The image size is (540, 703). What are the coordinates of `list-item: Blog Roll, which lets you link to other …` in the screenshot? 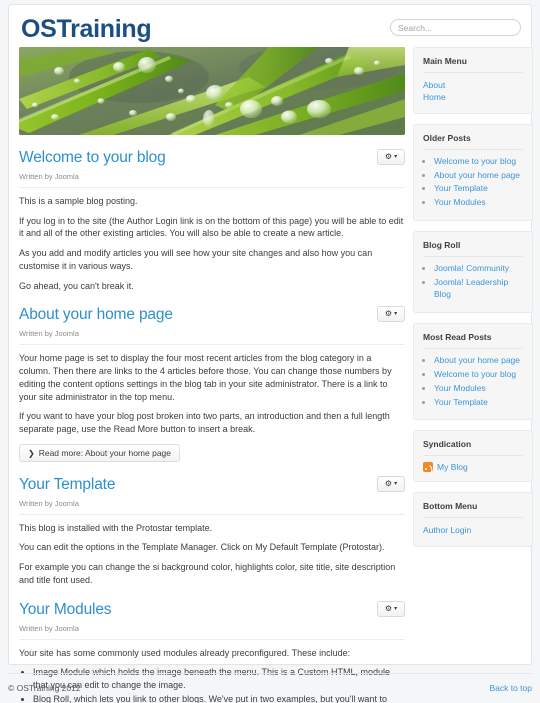 It's located at (219, 698).